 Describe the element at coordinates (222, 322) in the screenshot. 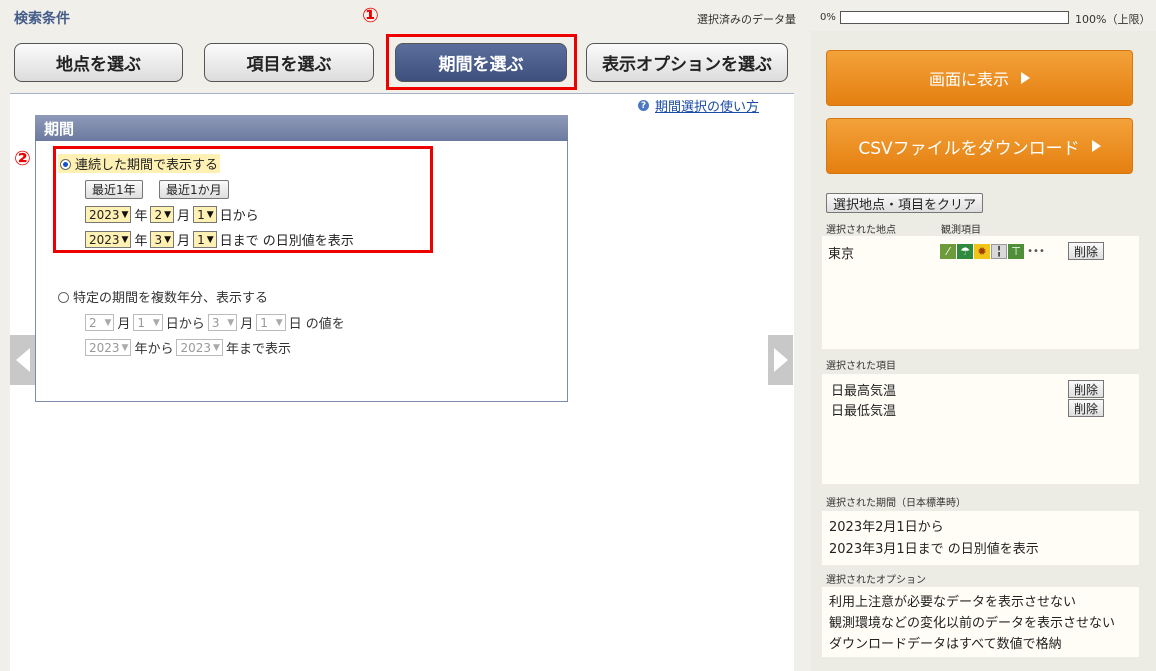

I see `specific-to-month-select: 3 ▼` at that location.